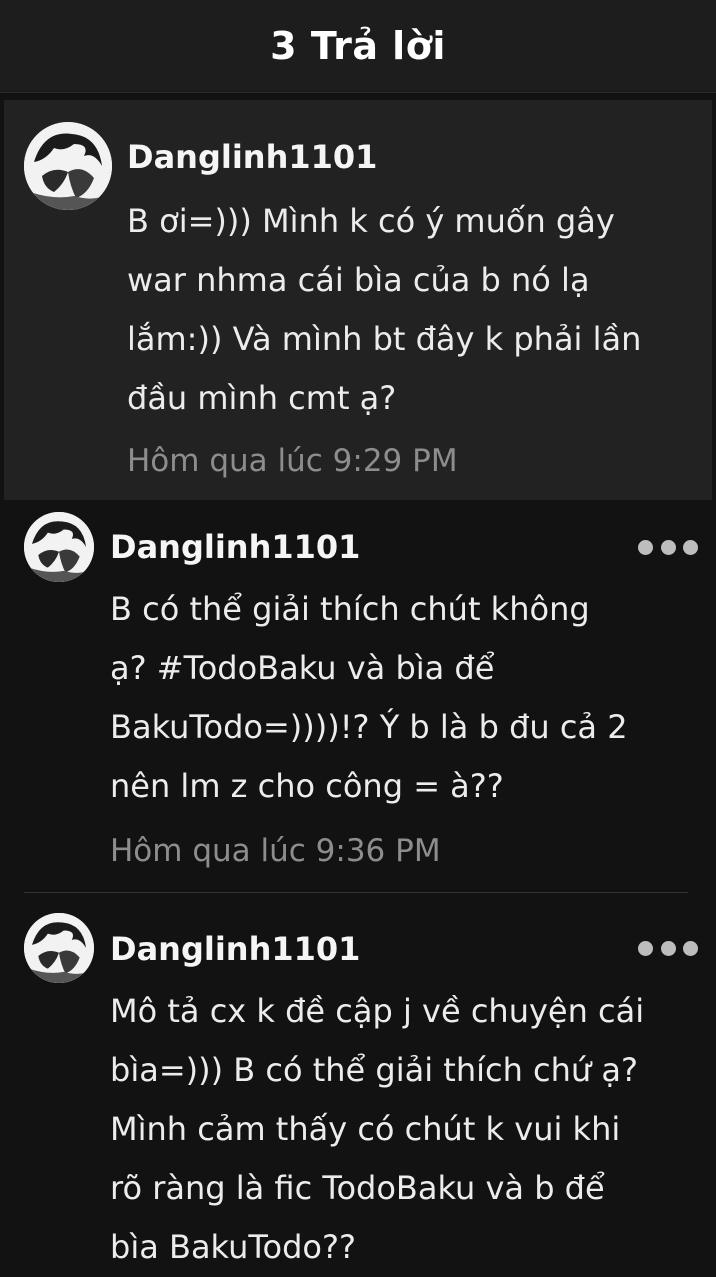 Image resolution: width=716 pixels, height=1277 pixels. Describe the element at coordinates (275, 851) in the screenshot. I see `reply-timestamp: Hôm qua lúc 9:36 PM` at that location.